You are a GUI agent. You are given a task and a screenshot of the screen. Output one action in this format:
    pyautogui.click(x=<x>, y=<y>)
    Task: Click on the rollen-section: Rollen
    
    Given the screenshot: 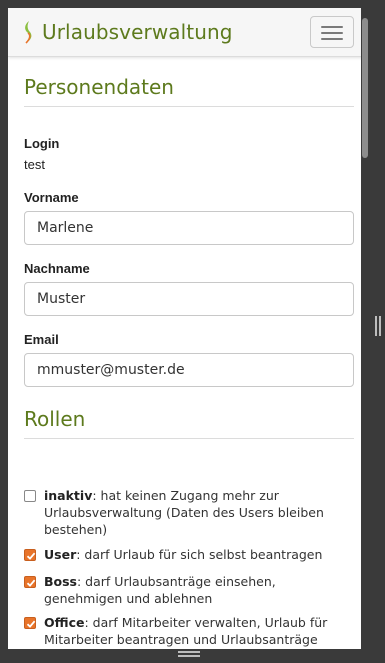 What is the action you would take?
    pyautogui.click(x=189, y=413)
    